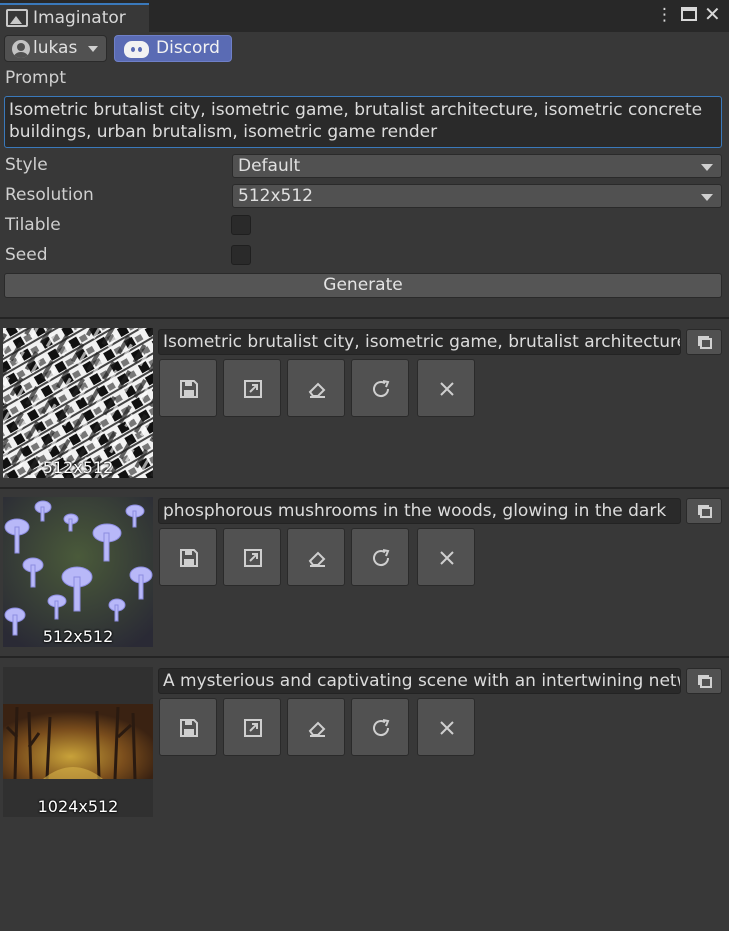 The width and height of the screenshot is (729, 931). What do you see at coordinates (477, 196) in the screenshot?
I see `resolution-select: 512x512` at bounding box center [477, 196].